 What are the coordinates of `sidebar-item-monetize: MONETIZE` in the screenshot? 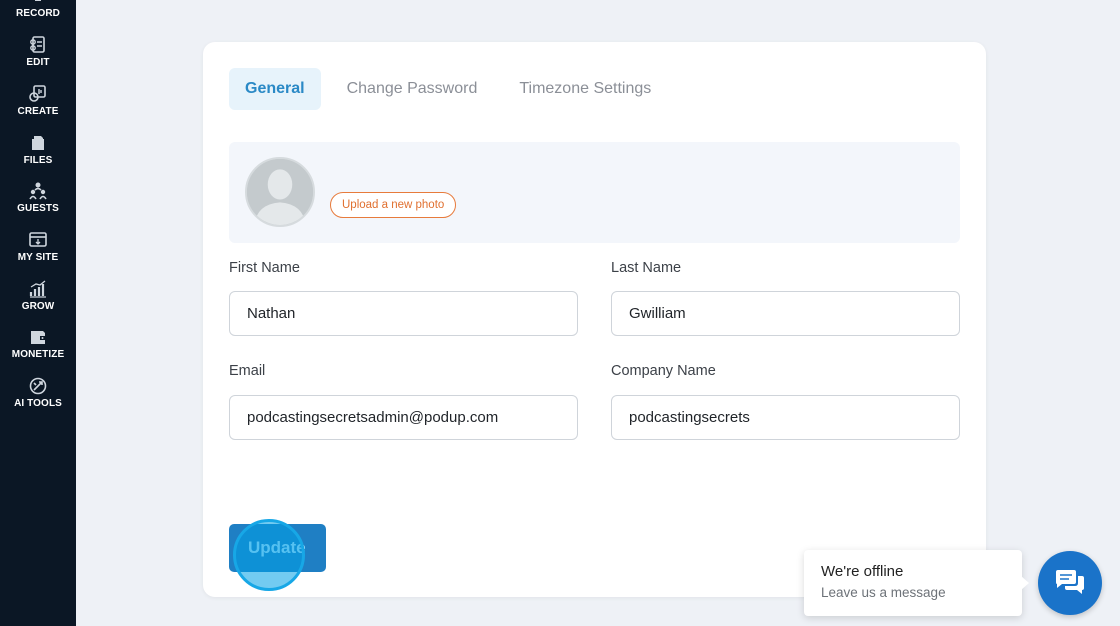 It's located at (38, 350).